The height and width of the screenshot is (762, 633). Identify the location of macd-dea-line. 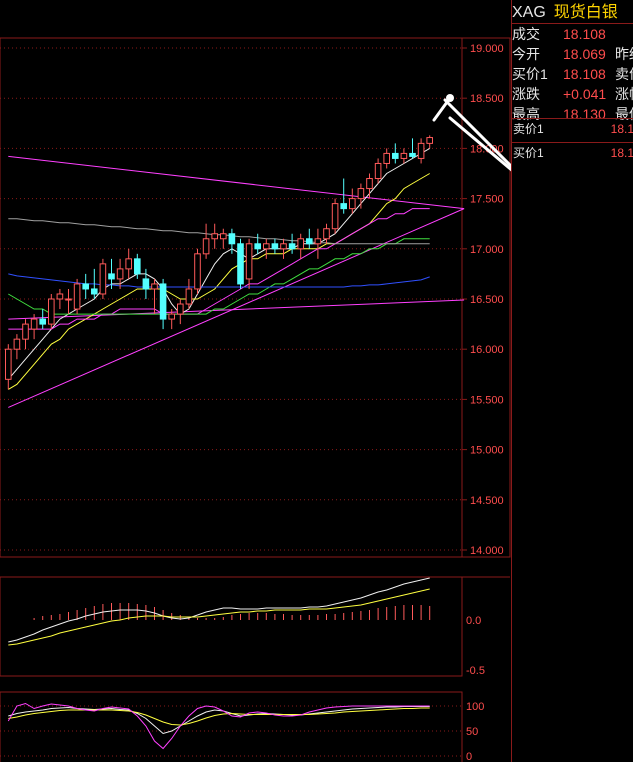
(219, 617).